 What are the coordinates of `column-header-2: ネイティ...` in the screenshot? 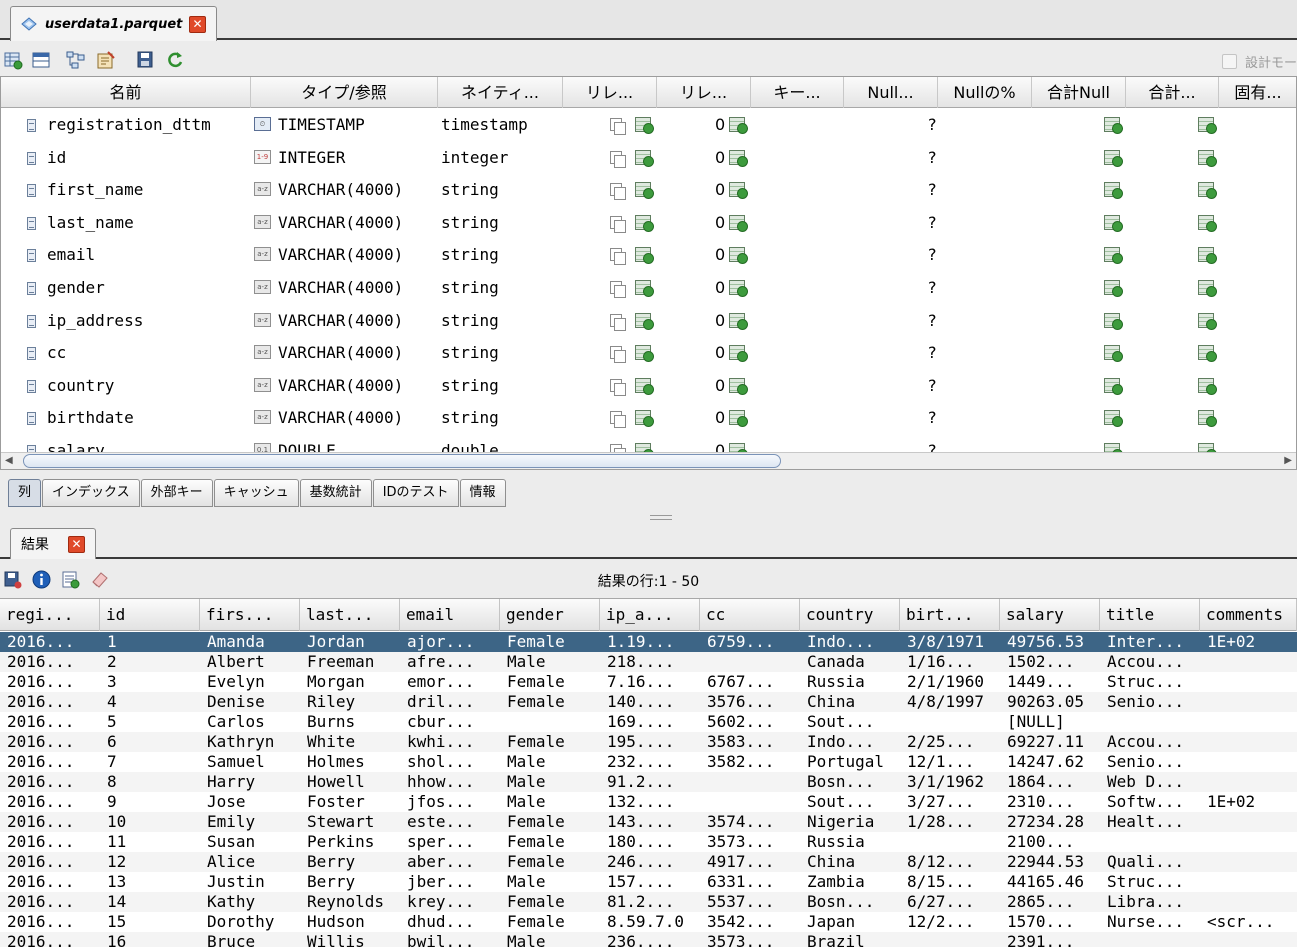 It's located at (500, 92).